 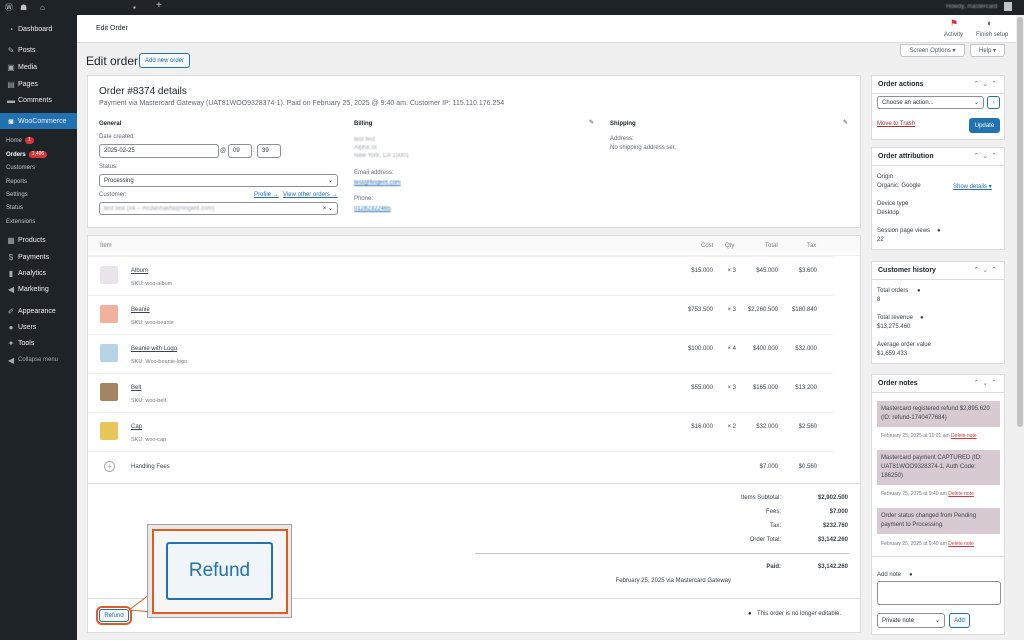 I want to click on sidebar-item-tools: ✦ Tools, so click(x=38, y=343).